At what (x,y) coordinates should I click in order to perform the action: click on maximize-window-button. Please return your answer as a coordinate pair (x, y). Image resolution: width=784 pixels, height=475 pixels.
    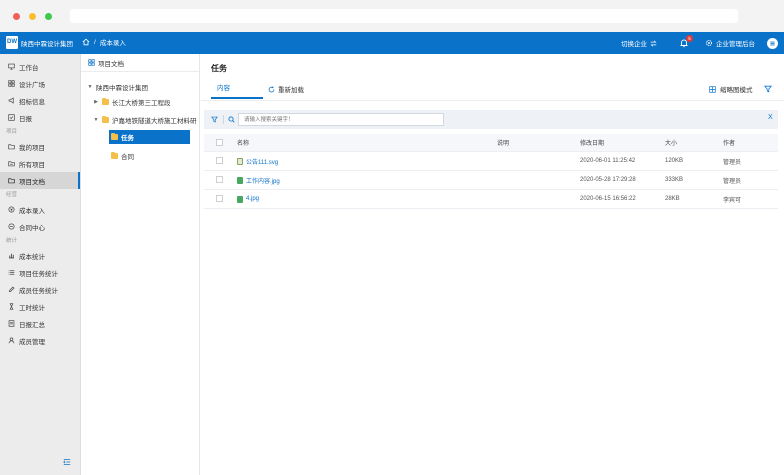
    Looking at the image, I should click on (48, 16).